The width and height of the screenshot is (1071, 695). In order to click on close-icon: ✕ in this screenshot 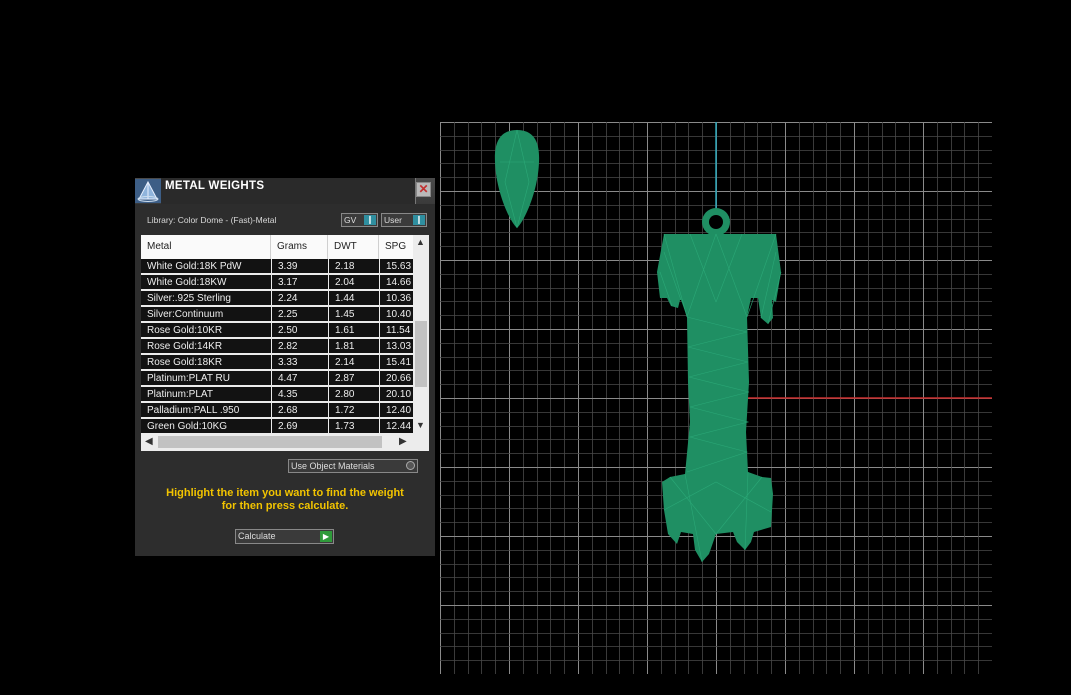, I will do `click(423, 189)`.